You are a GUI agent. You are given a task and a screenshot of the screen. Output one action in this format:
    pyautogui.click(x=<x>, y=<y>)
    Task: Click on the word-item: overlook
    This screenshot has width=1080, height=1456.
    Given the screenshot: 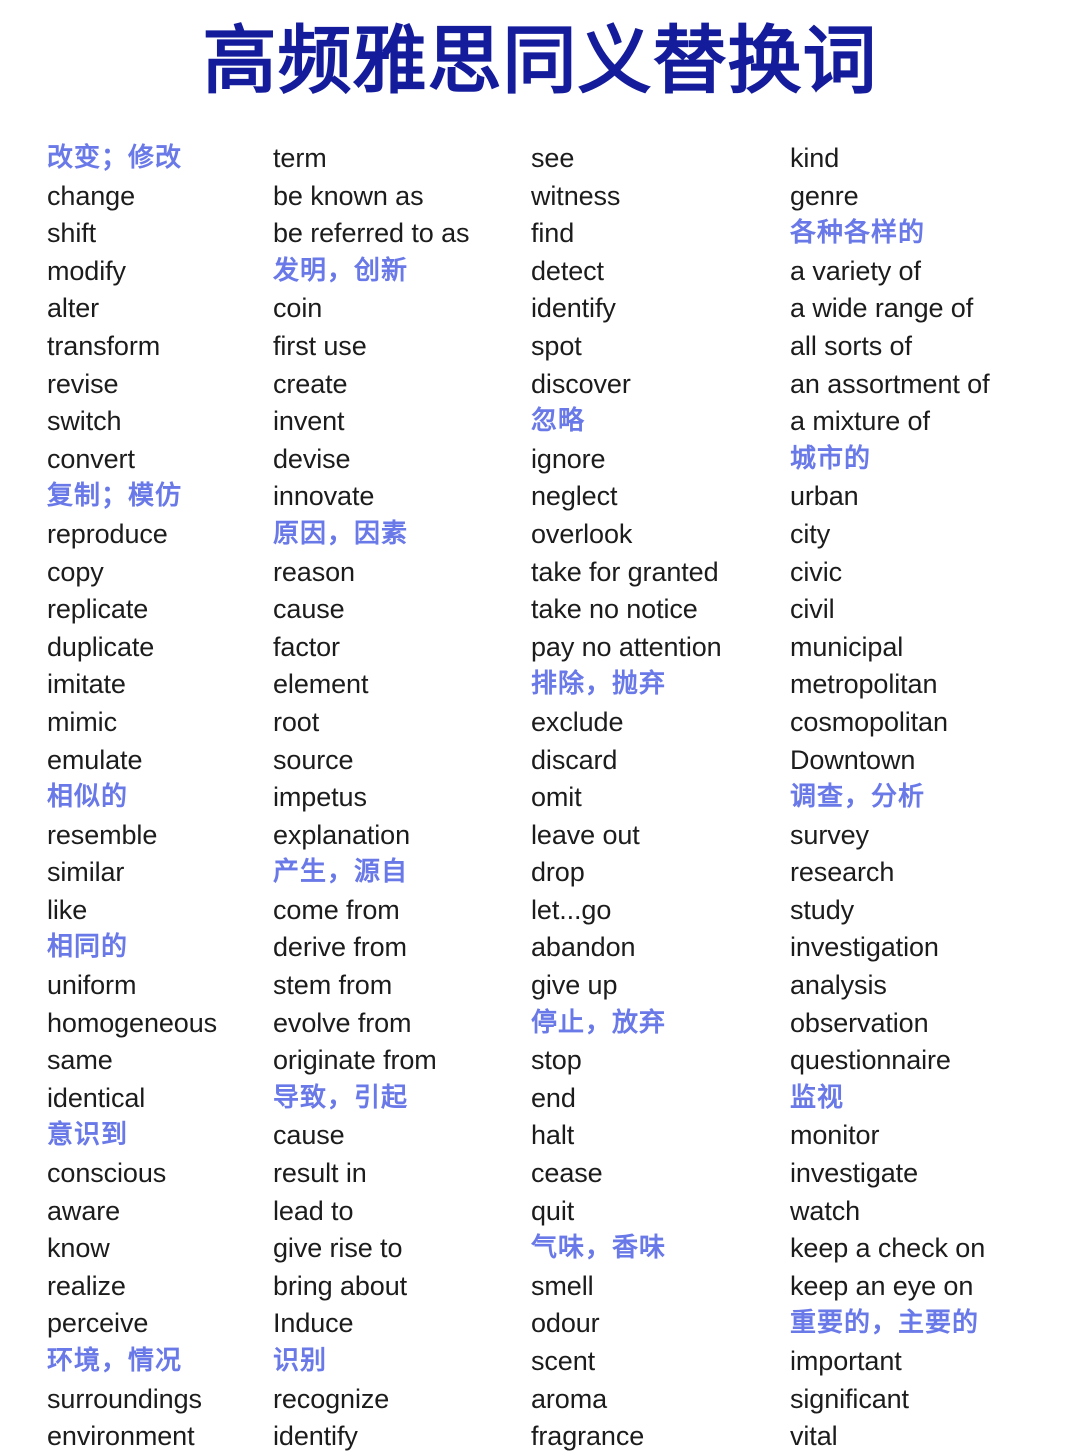 What is the action you would take?
    pyautogui.click(x=582, y=533)
    